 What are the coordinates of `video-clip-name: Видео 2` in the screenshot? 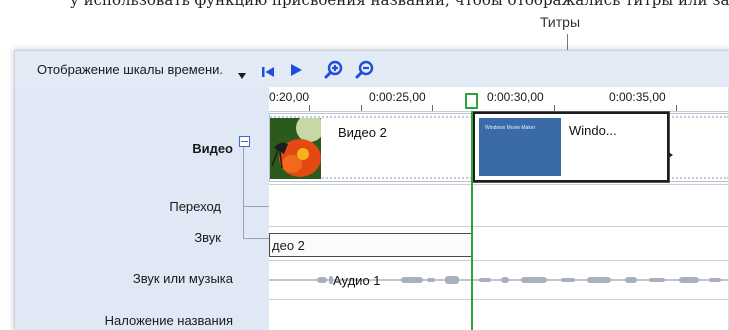 It's located at (362, 132).